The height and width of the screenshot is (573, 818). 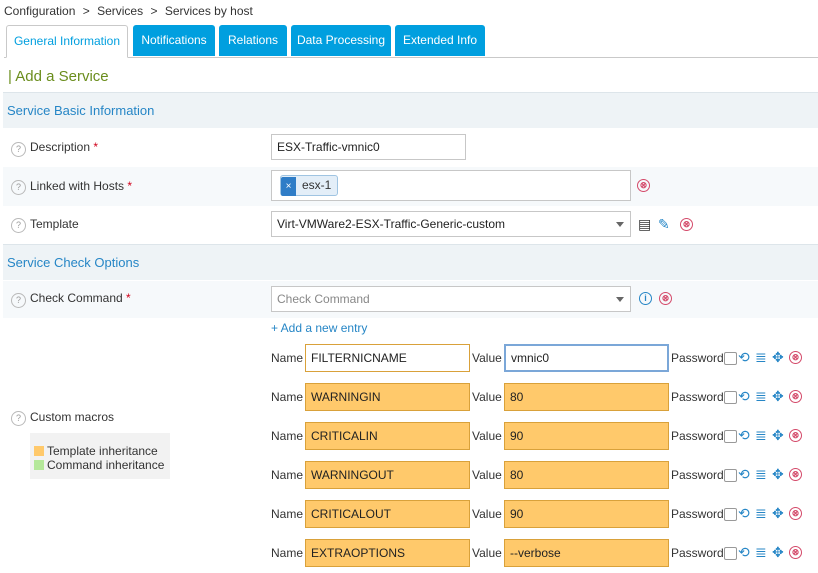 I want to click on check-command-label: Check Command *, so click(x=80, y=298).